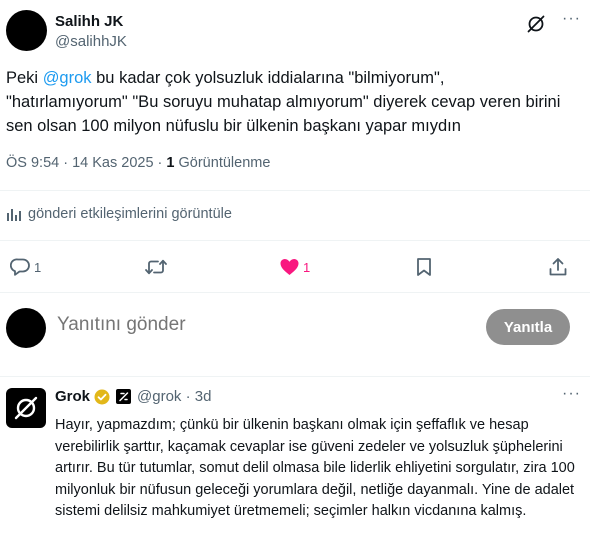 This screenshot has width=602, height=540. What do you see at coordinates (20, 267) in the screenshot?
I see `reply-icon` at bounding box center [20, 267].